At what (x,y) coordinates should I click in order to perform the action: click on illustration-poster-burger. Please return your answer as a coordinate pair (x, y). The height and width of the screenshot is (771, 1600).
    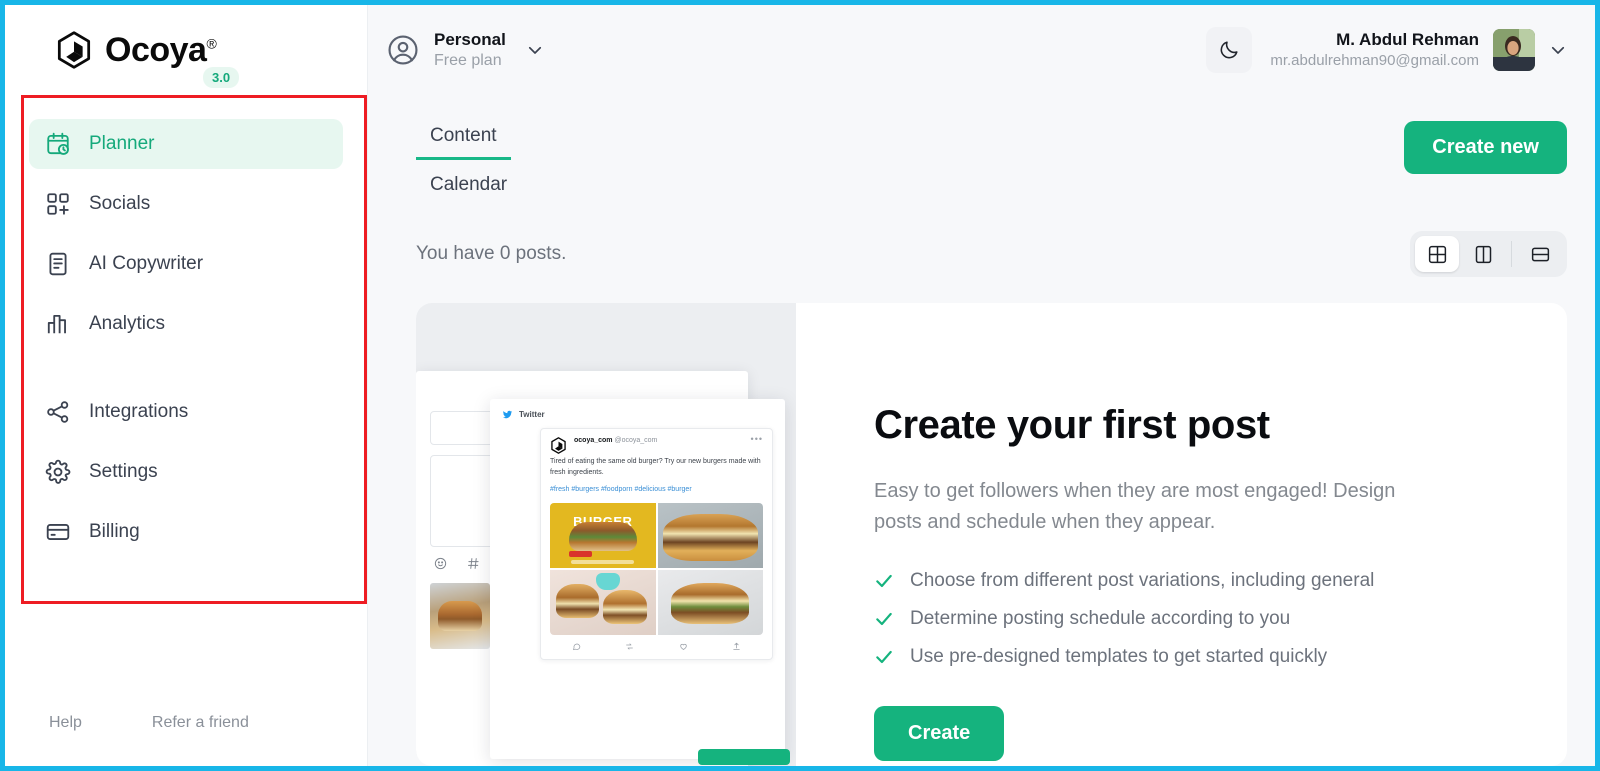
    Looking at the image, I should click on (602, 536).